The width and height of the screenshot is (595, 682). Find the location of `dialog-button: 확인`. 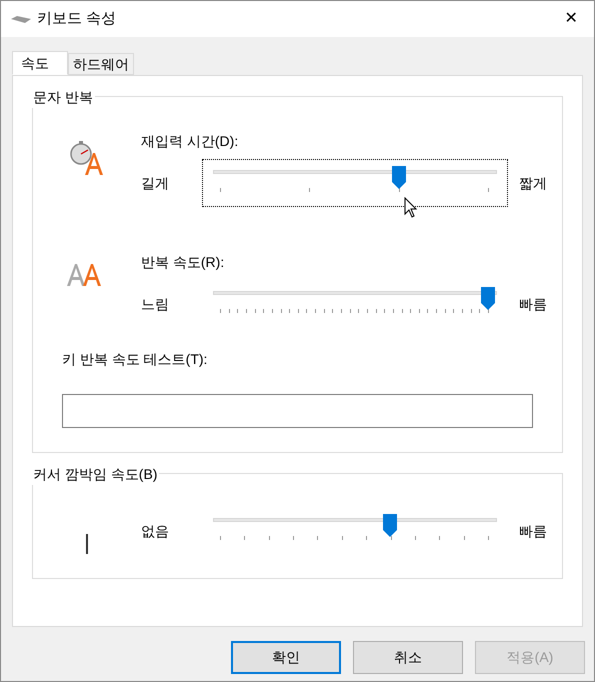

dialog-button: 확인 is located at coordinates (286, 657).